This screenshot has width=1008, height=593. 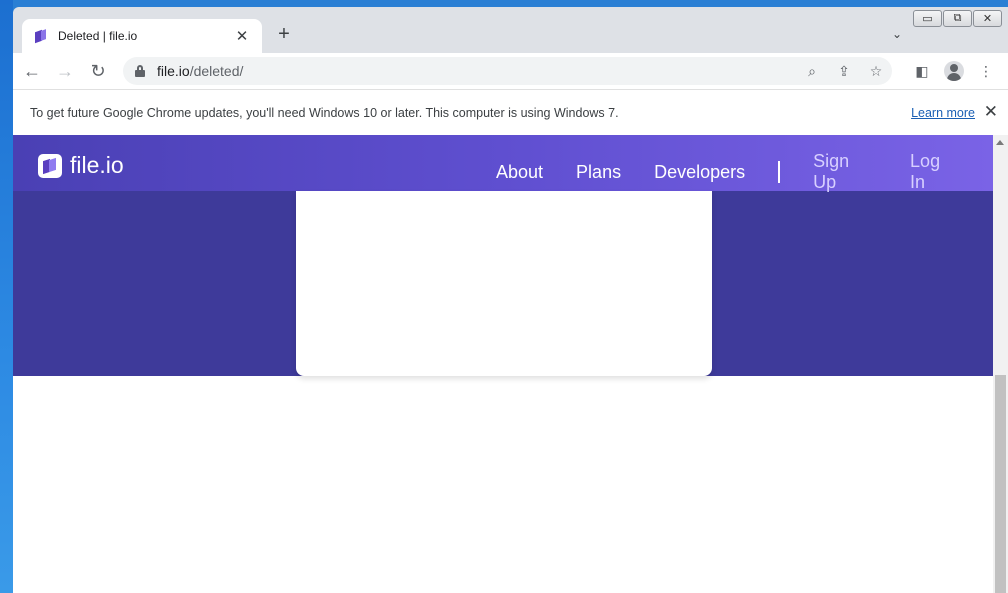 What do you see at coordinates (986, 71) in the screenshot?
I see `chrome-menu-icon: ⋮` at bounding box center [986, 71].